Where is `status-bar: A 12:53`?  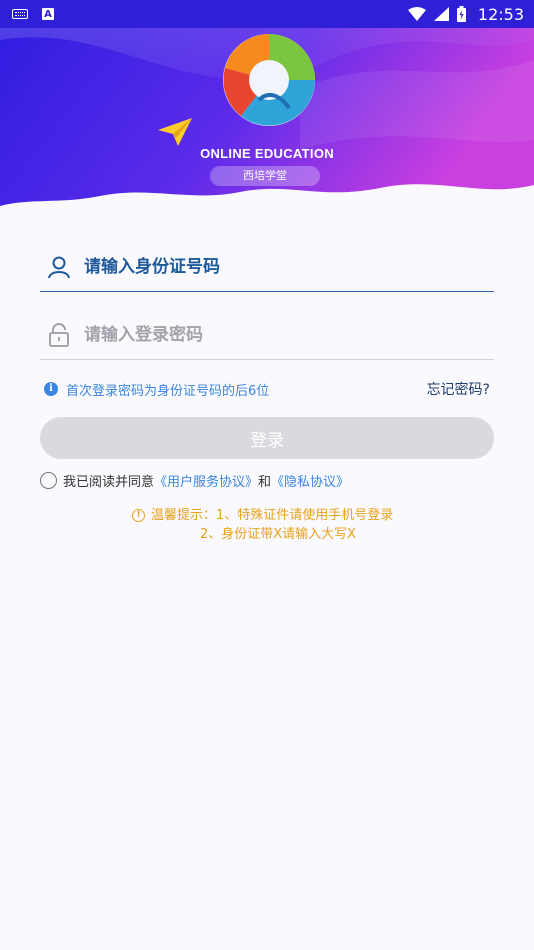
status-bar: A 12:53 is located at coordinates (267, 14).